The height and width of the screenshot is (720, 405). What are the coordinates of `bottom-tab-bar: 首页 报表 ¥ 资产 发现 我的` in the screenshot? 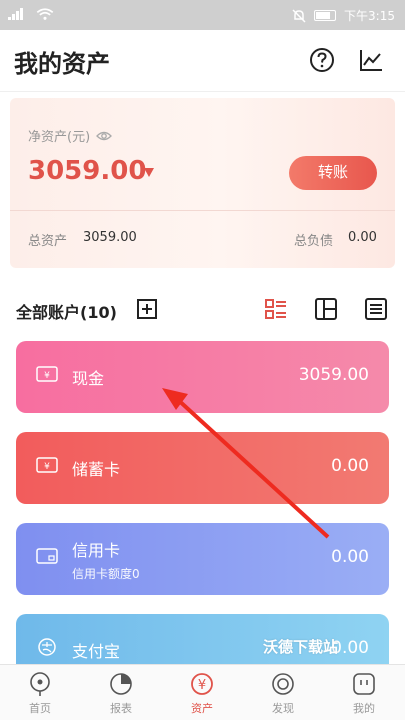 It's located at (202, 692).